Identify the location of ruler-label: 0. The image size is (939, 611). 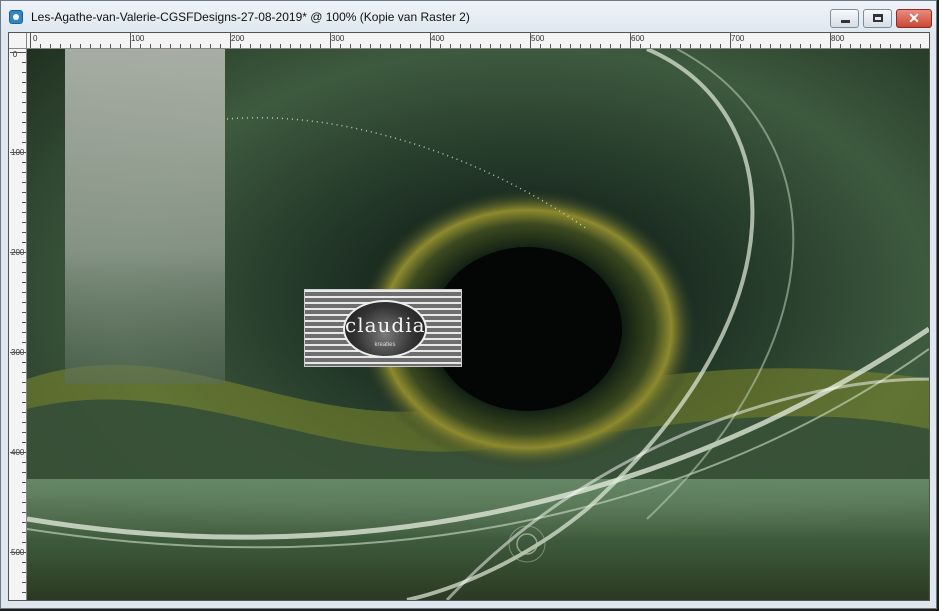
(35, 38).